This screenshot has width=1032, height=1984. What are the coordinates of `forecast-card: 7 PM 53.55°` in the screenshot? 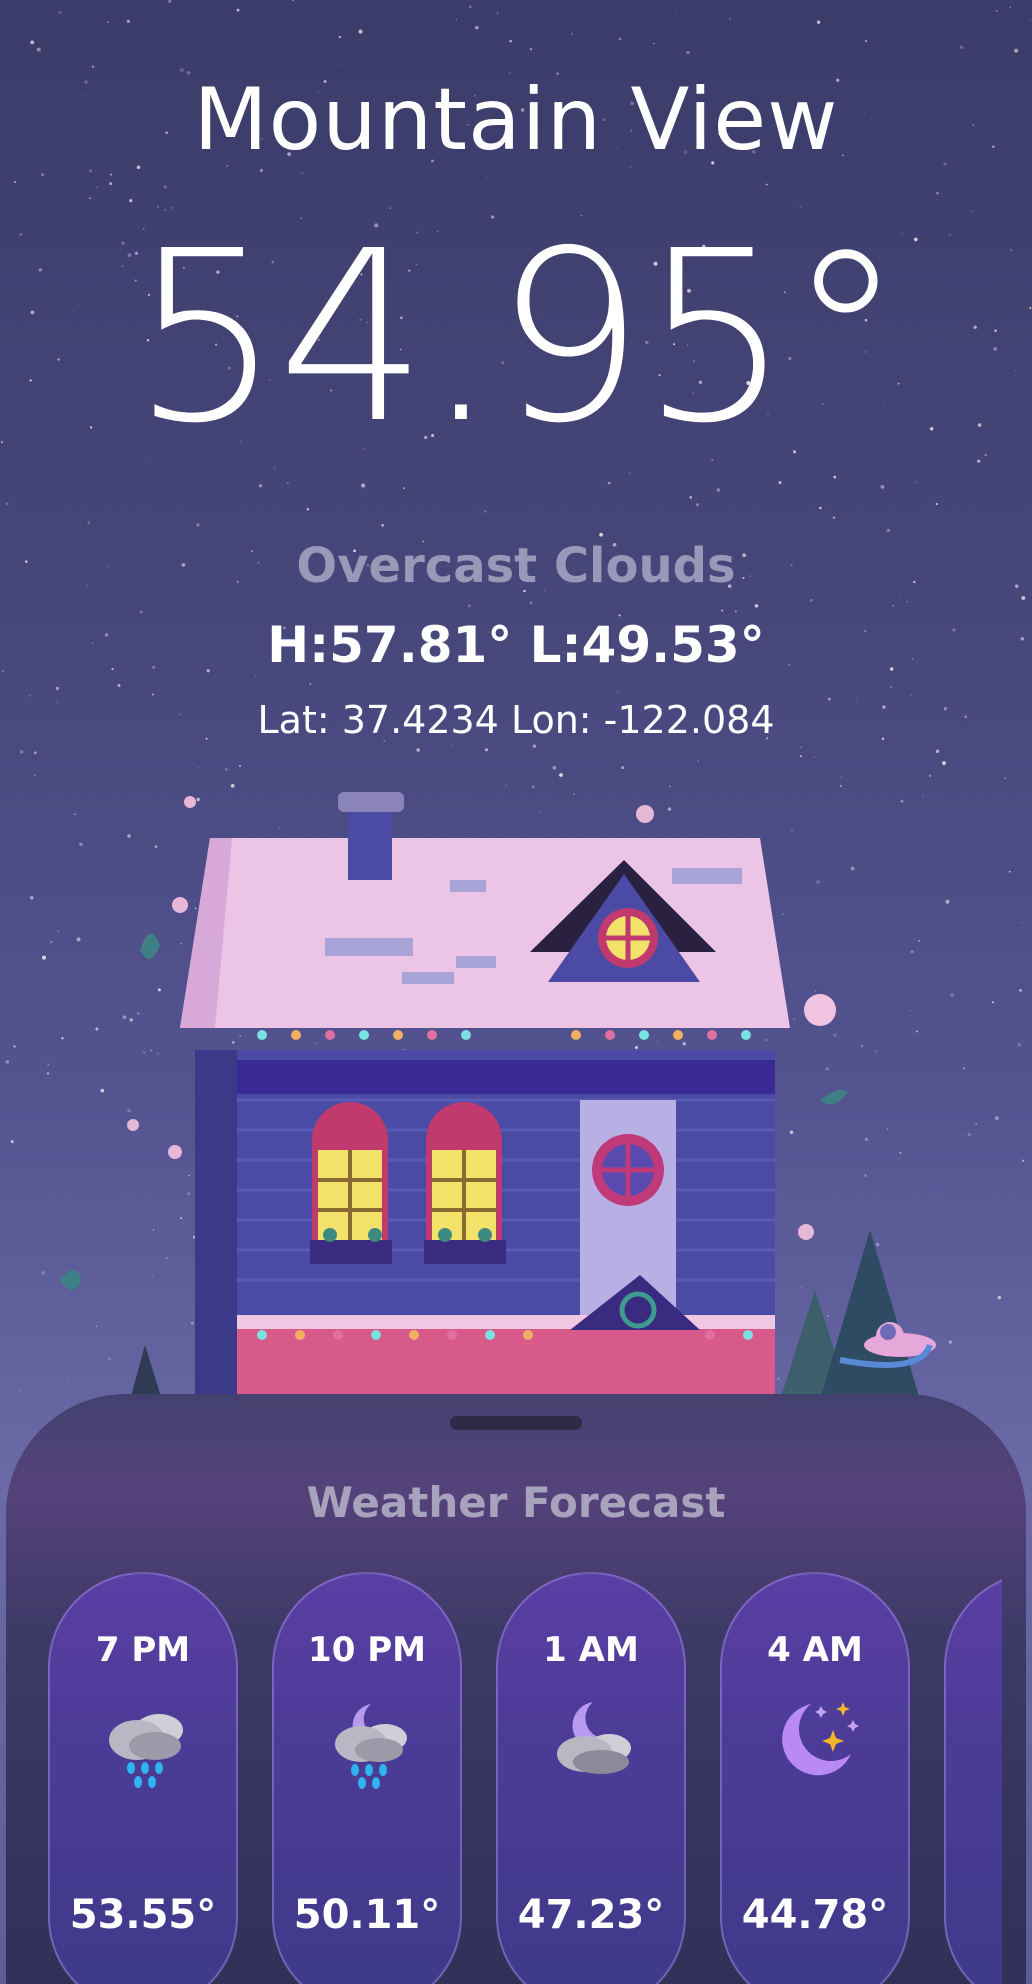 It's located at (143, 1778).